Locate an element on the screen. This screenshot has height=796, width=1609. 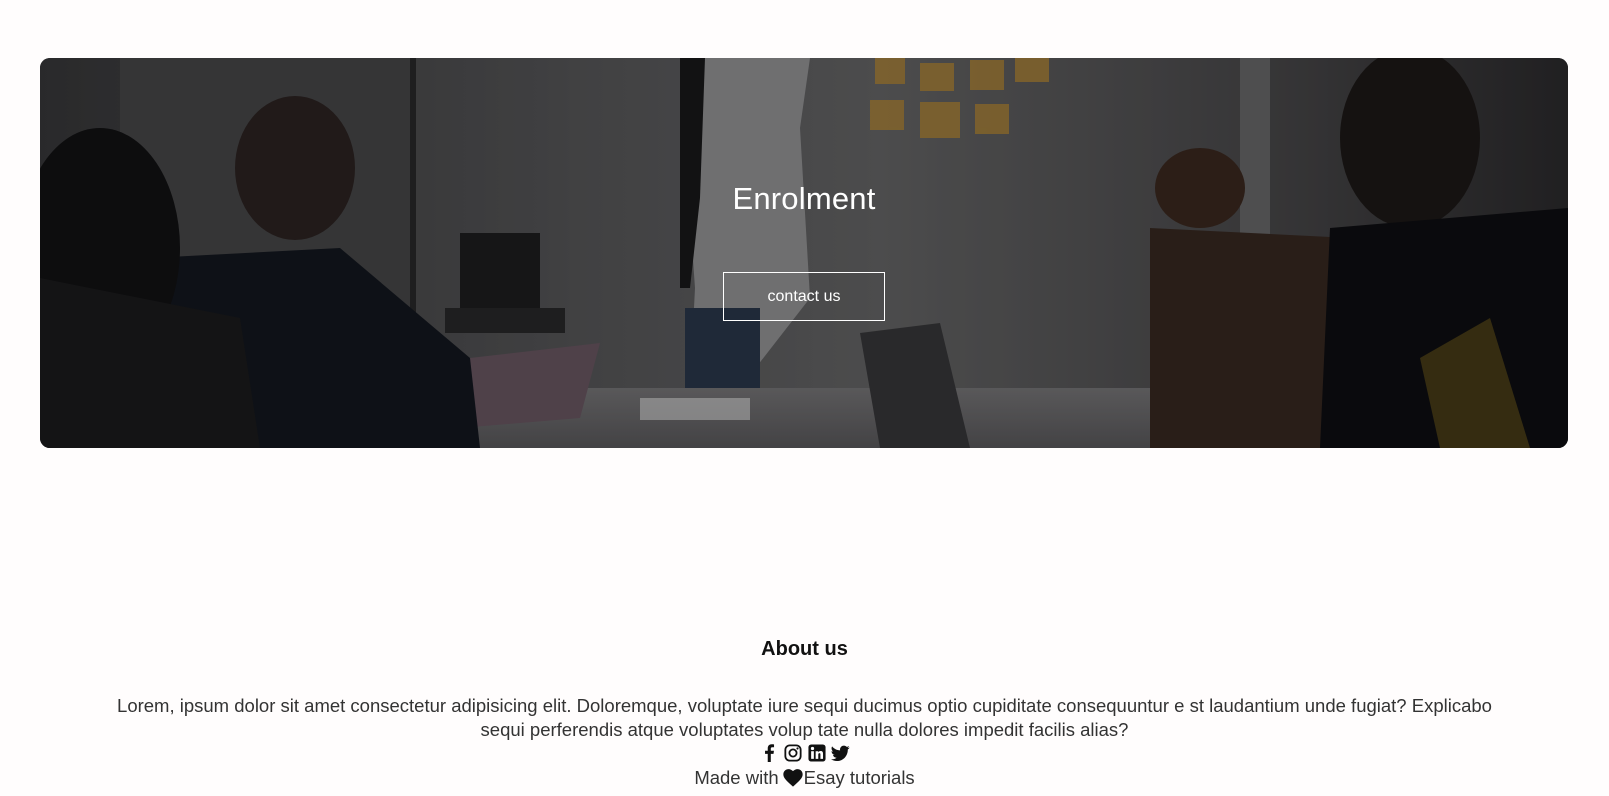
linkedin-icon is located at coordinates (817, 753).